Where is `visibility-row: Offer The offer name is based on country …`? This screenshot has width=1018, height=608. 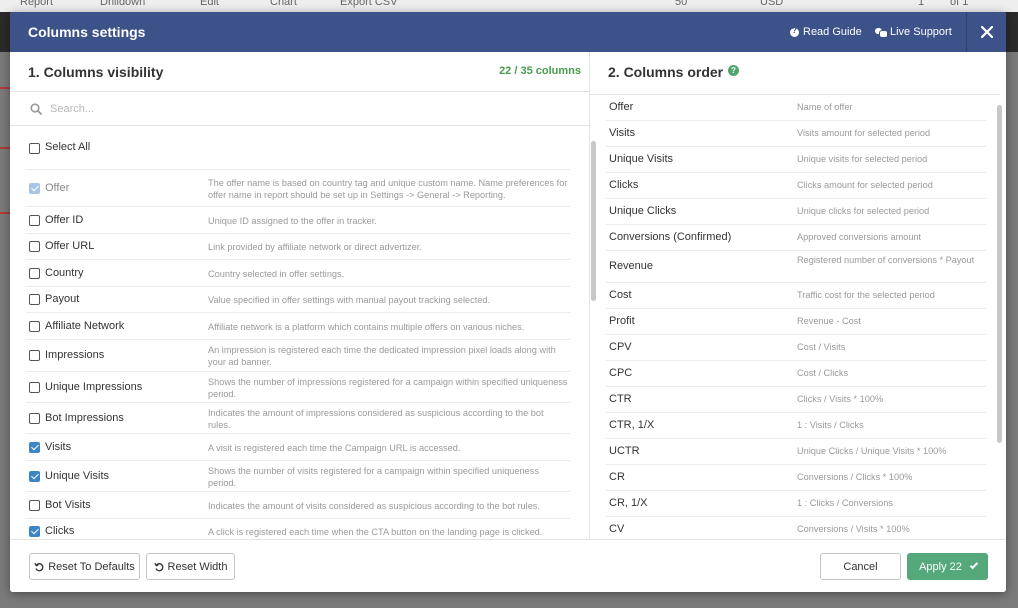
visibility-row: Offer The offer name is based on country … is located at coordinates (298, 188).